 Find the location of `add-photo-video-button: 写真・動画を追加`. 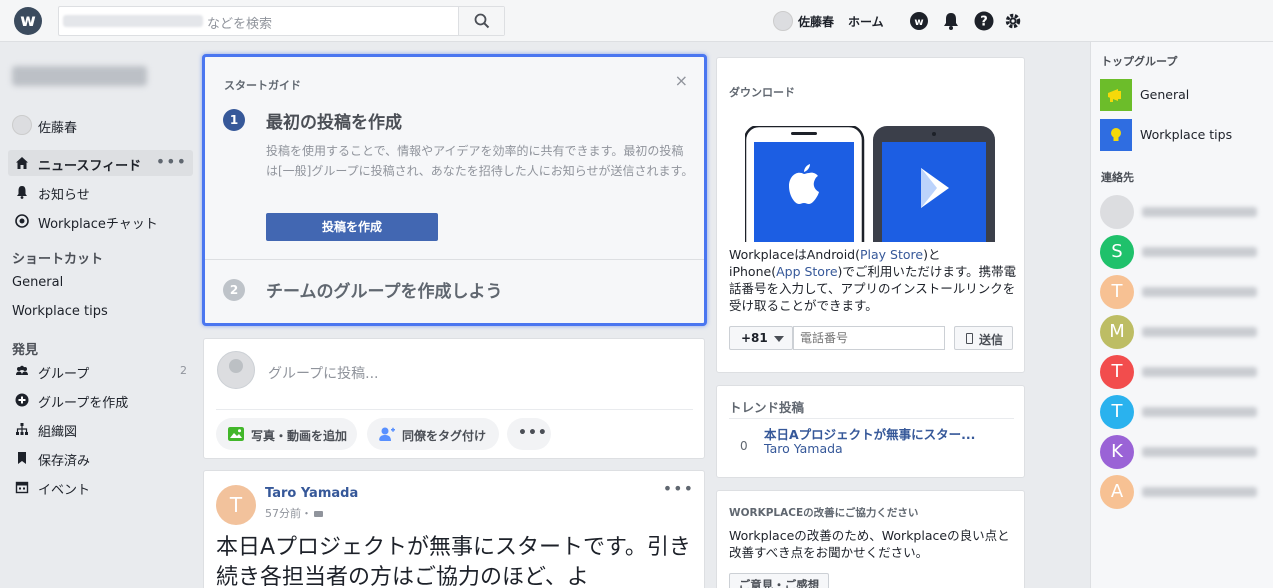

add-photo-video-button: 写真・動画を追加 is located at coordinates (286, 434).